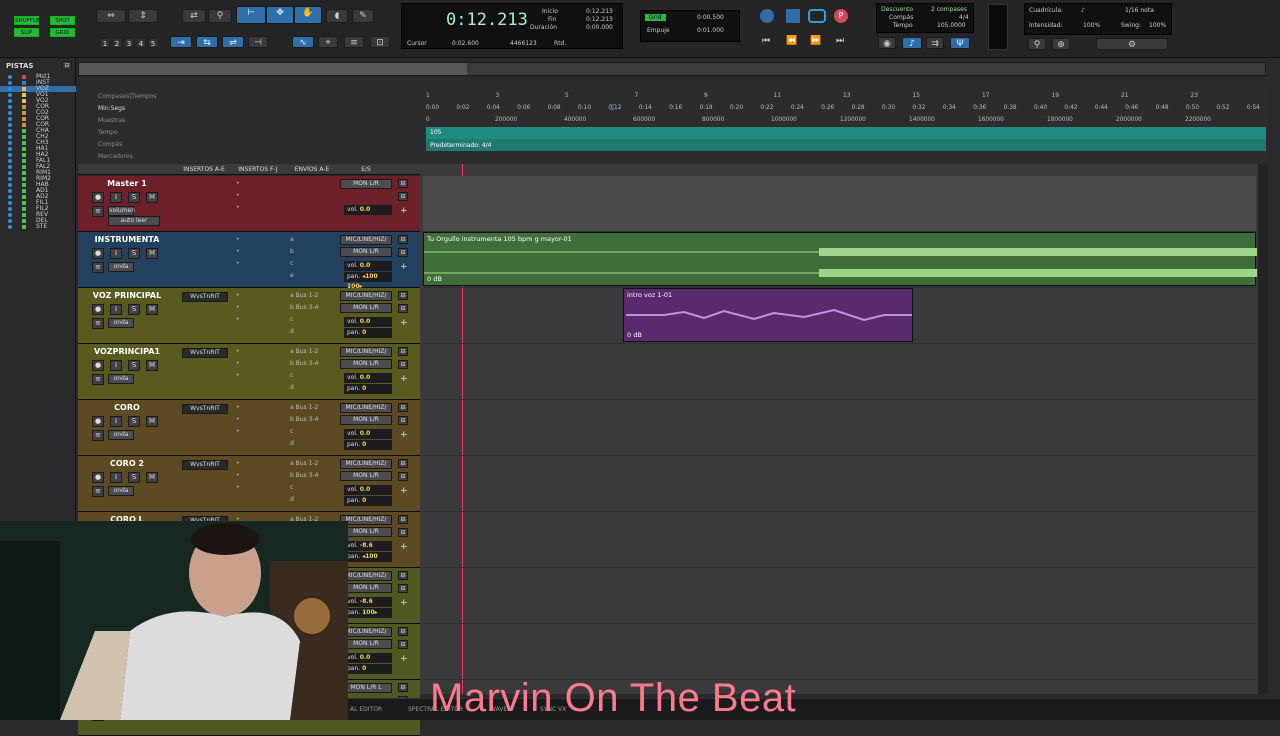  I want to click on zoom-preset-1: 1, so click(105, 43).